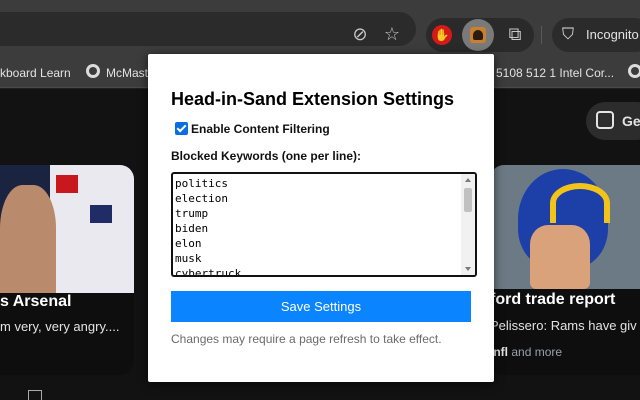 This screenshot has width=640, height=400. What do you see at coordinates (188, 258) in the screenshot?
I see `keyword-line: musk` at bounding box center [188, 258].